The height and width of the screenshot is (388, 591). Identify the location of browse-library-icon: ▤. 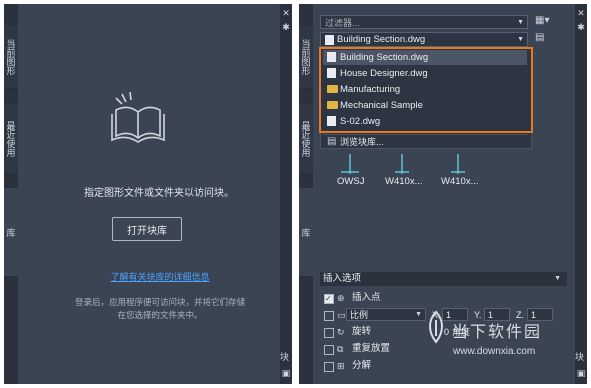
(539, 37).